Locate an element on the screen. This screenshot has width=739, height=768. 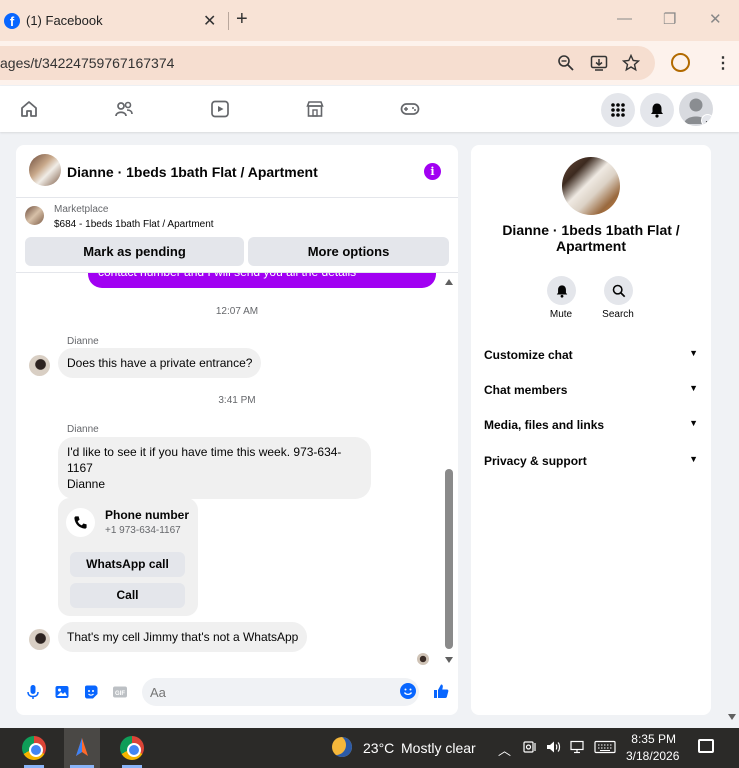
search-button is located at coordinates (618, 290).